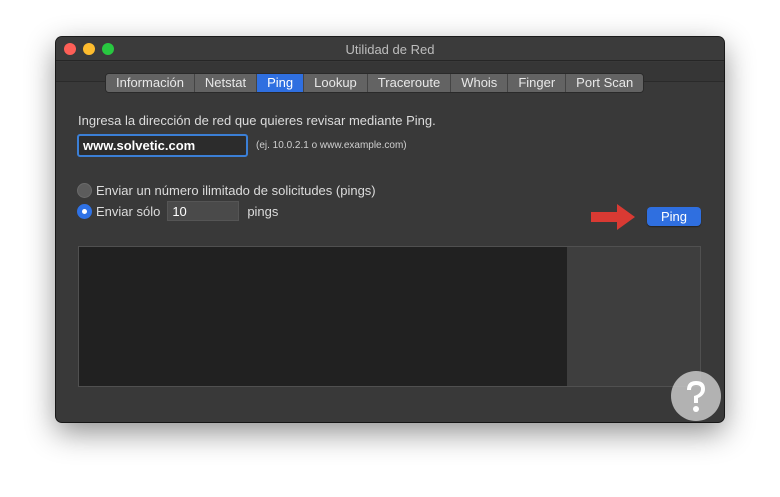  What do you see at coordinates (84, 211) in the screenshot?
I see `limited-radio` at bounding box center [84, 211].